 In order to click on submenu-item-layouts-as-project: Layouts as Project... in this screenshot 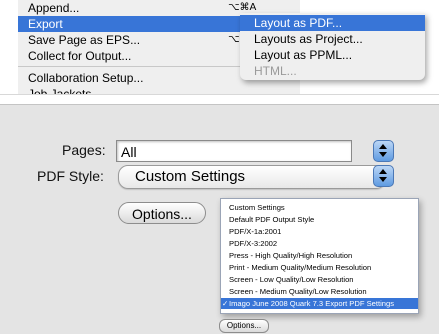, I will do `click(332, 39)`.